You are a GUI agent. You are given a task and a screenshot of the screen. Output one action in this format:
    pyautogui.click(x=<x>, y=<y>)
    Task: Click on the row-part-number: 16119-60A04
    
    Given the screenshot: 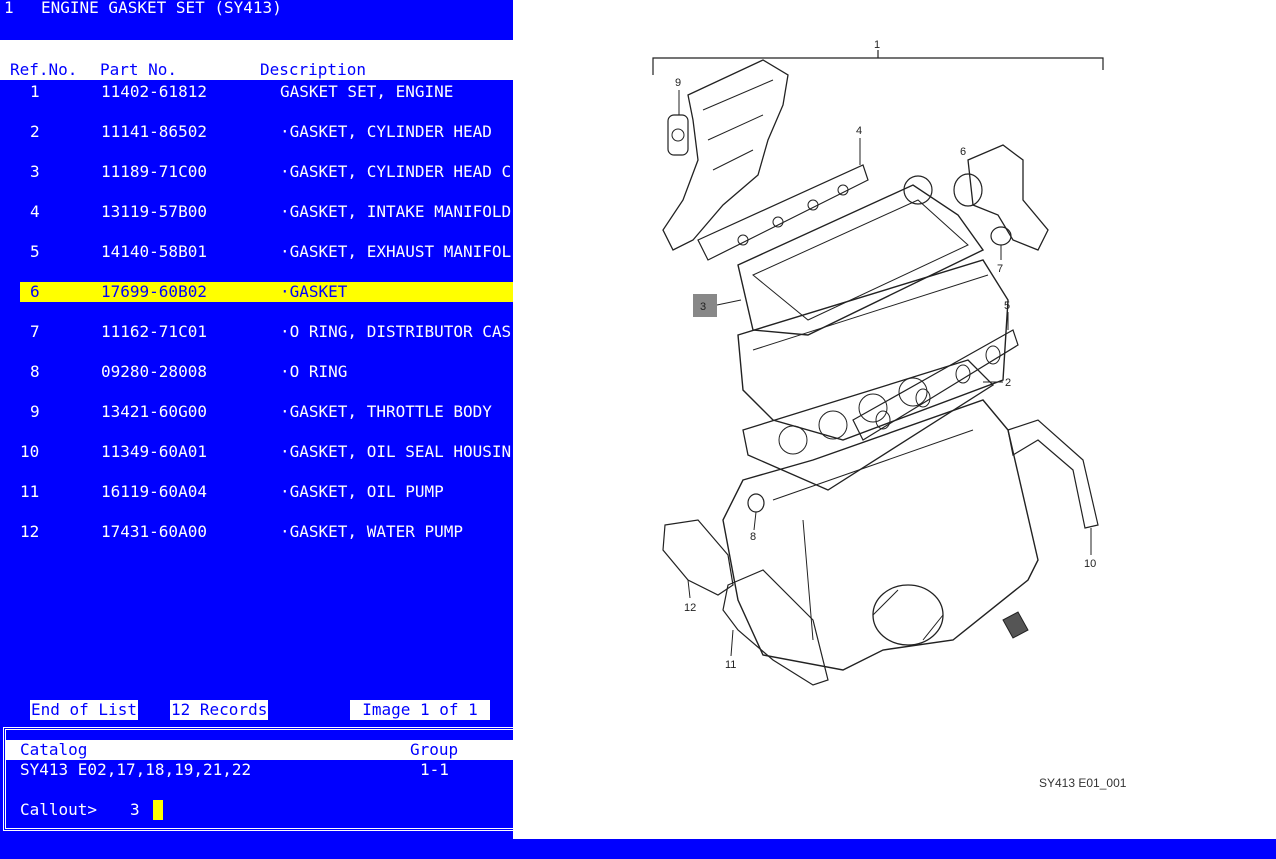 What is the action you would take?
    pyautogui.click(x=154, y=491)
    